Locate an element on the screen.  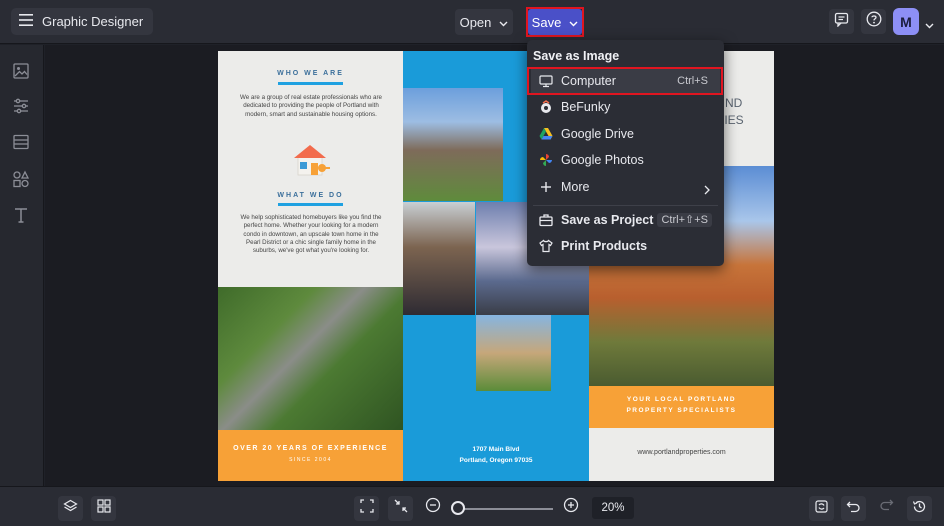
menu-item-print-products: Print Products is located at coordinates (625, 246).